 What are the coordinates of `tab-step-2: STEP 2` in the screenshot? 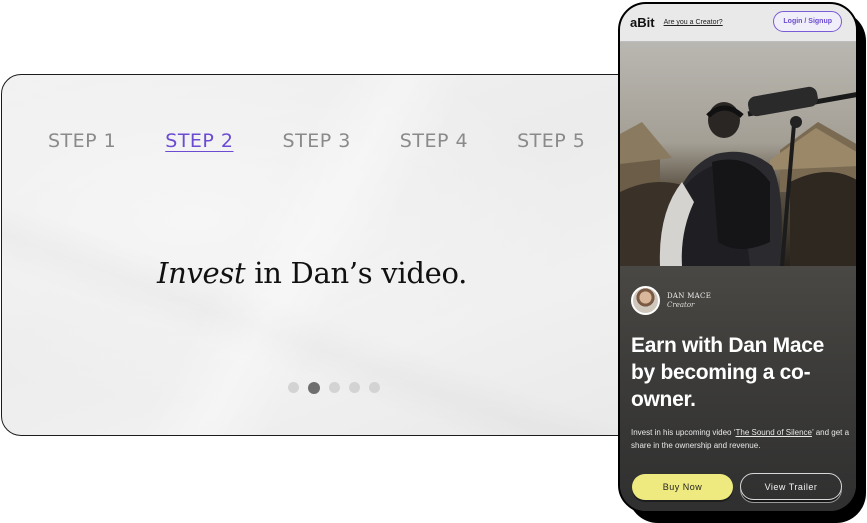 It's located at (199, 141).